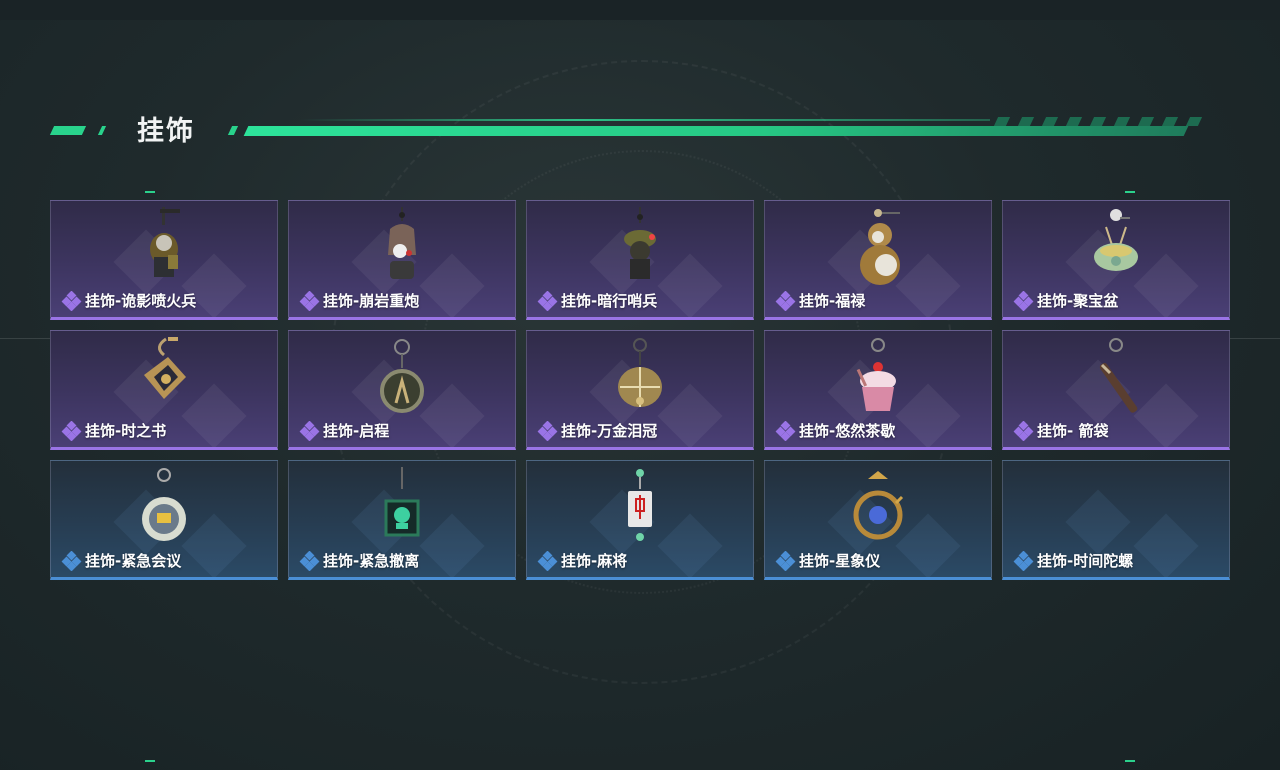  What do you see at coordinates (640, 380) in the screenshot?
I see `golden-crown-charm-icon` at bounding box center [640, 380].